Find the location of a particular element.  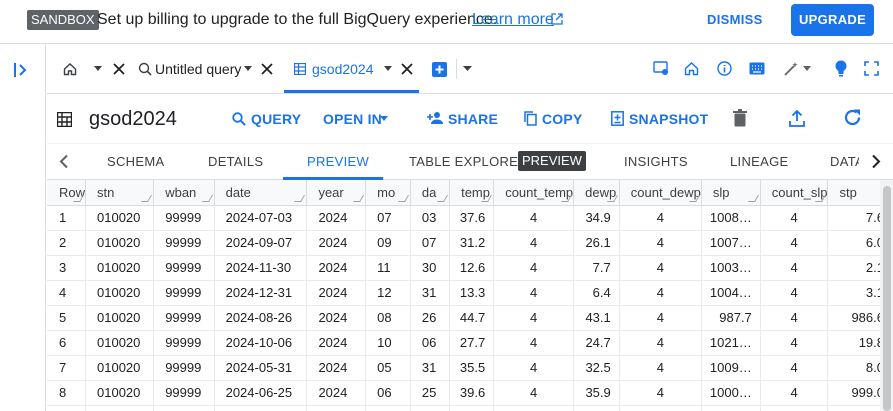

table-cell: 31.2 is located at coordinates (472, 243).